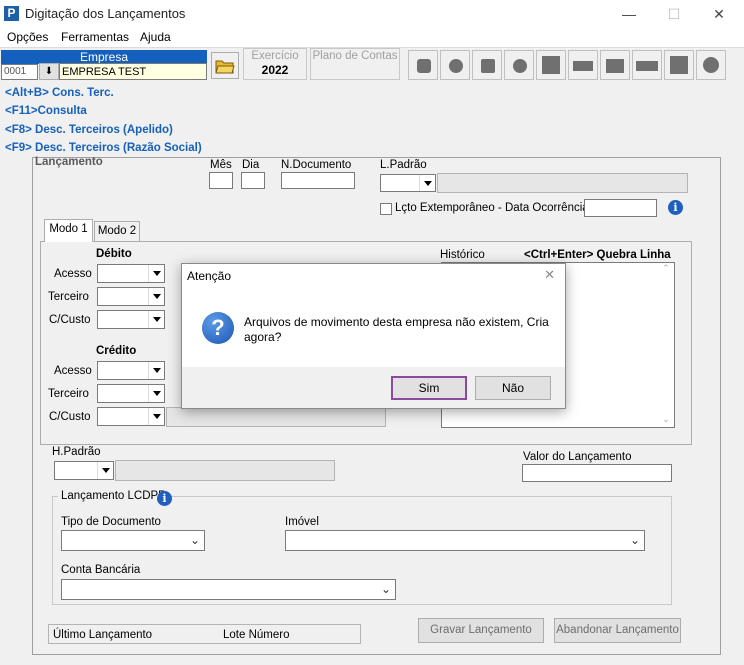  Describe the element at coordinates (679, 65) in the screenshot. I see `tool-block-icon` at that location.